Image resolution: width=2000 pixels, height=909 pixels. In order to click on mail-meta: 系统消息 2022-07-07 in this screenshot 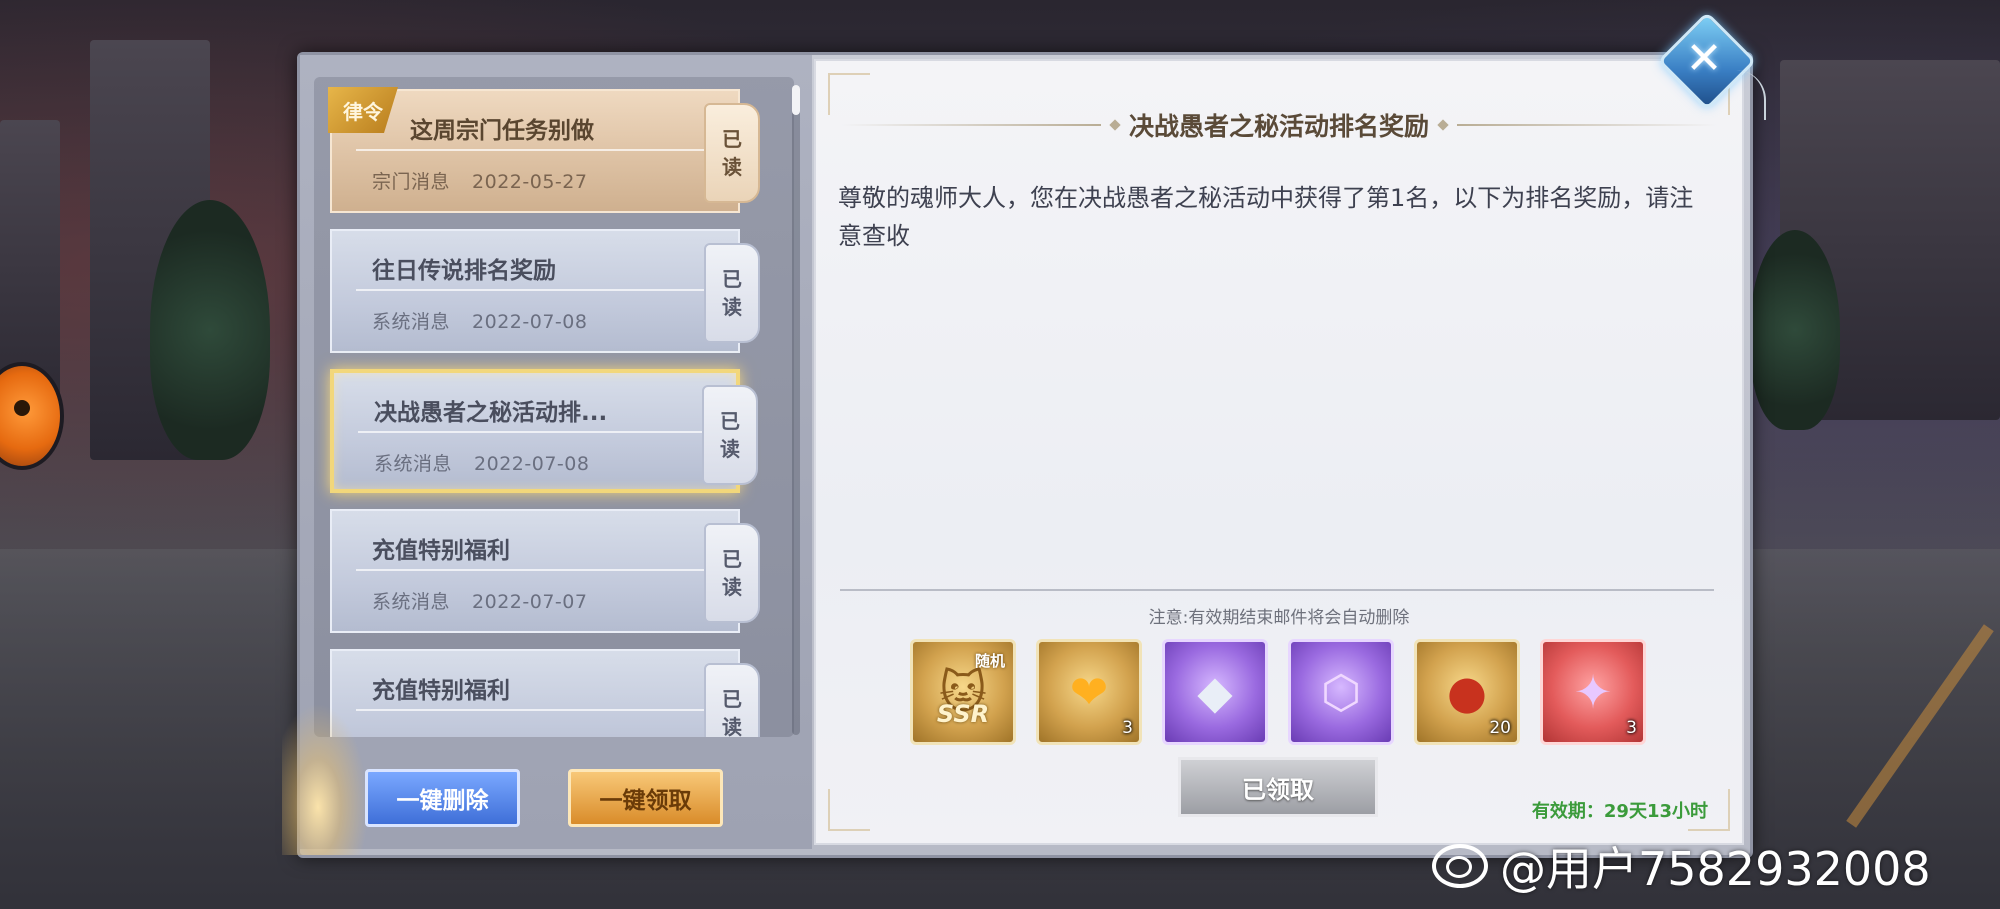, I will do `click(479, 600)`.